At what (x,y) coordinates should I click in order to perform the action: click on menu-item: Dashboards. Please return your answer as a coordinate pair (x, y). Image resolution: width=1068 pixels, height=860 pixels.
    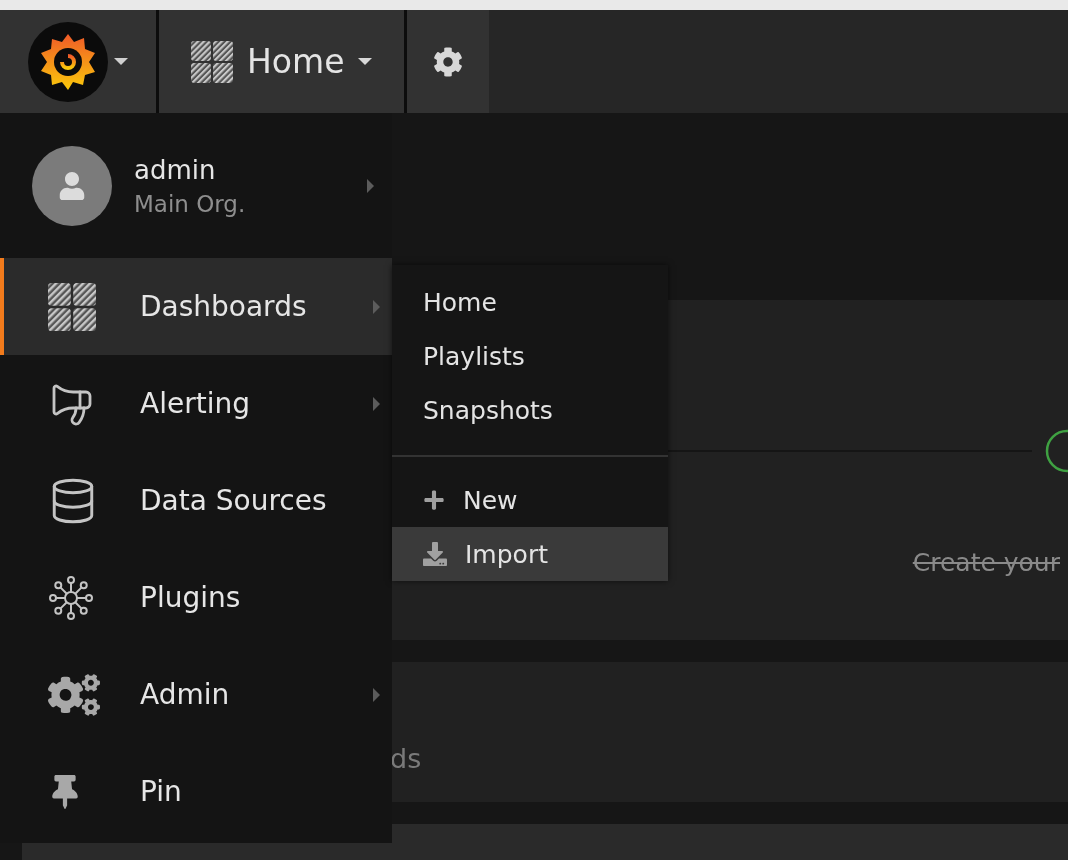
    Looking at the image, I should click on (196, 306).